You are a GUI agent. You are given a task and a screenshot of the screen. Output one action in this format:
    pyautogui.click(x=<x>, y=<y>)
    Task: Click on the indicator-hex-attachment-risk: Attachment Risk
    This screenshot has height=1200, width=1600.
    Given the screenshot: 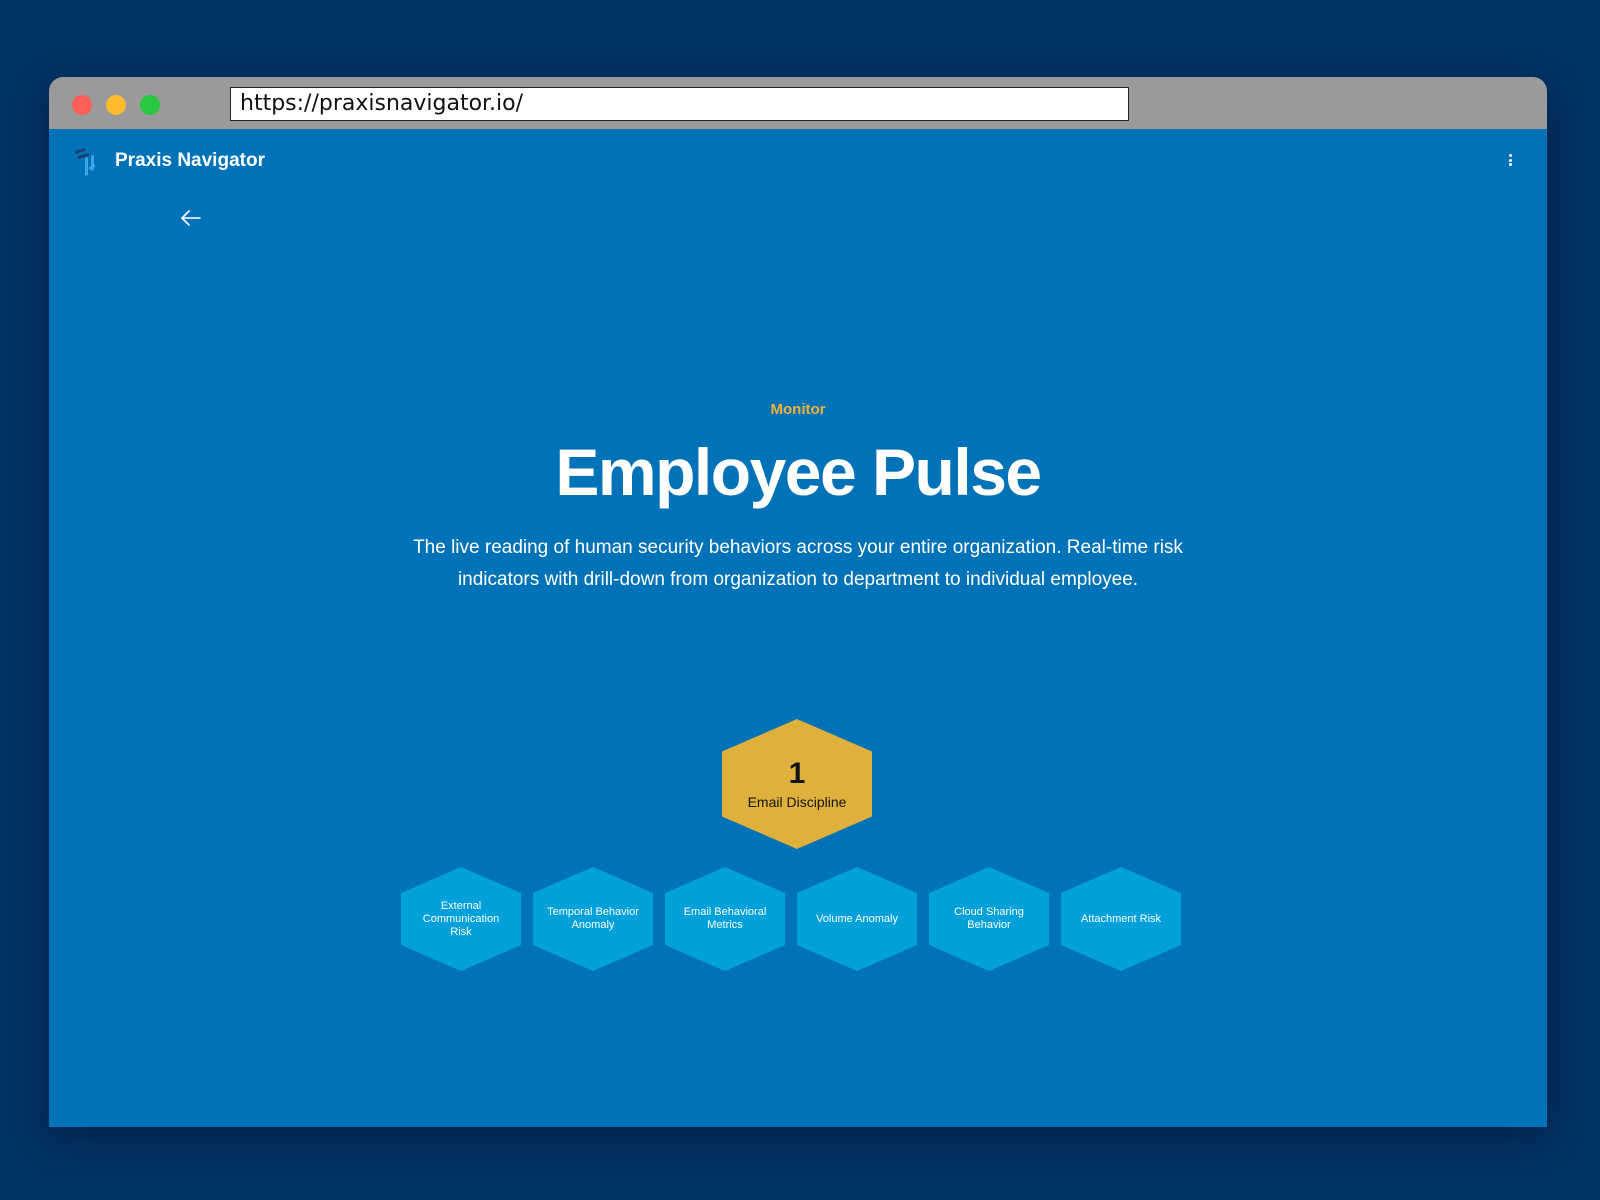 What is the action you would take?
    pyautogui.click(x=1121, y=919)
    